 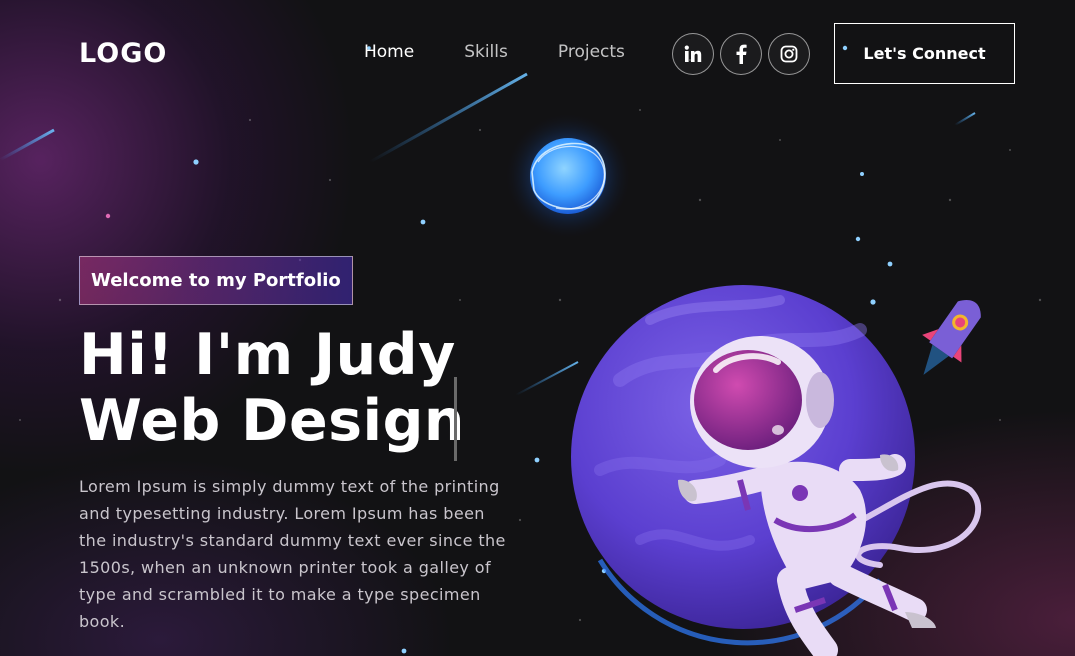 What do you see at coordinates (830, 496) in the screenshot?
I see `astronaut-illustration` at bounding box center [830, 496].